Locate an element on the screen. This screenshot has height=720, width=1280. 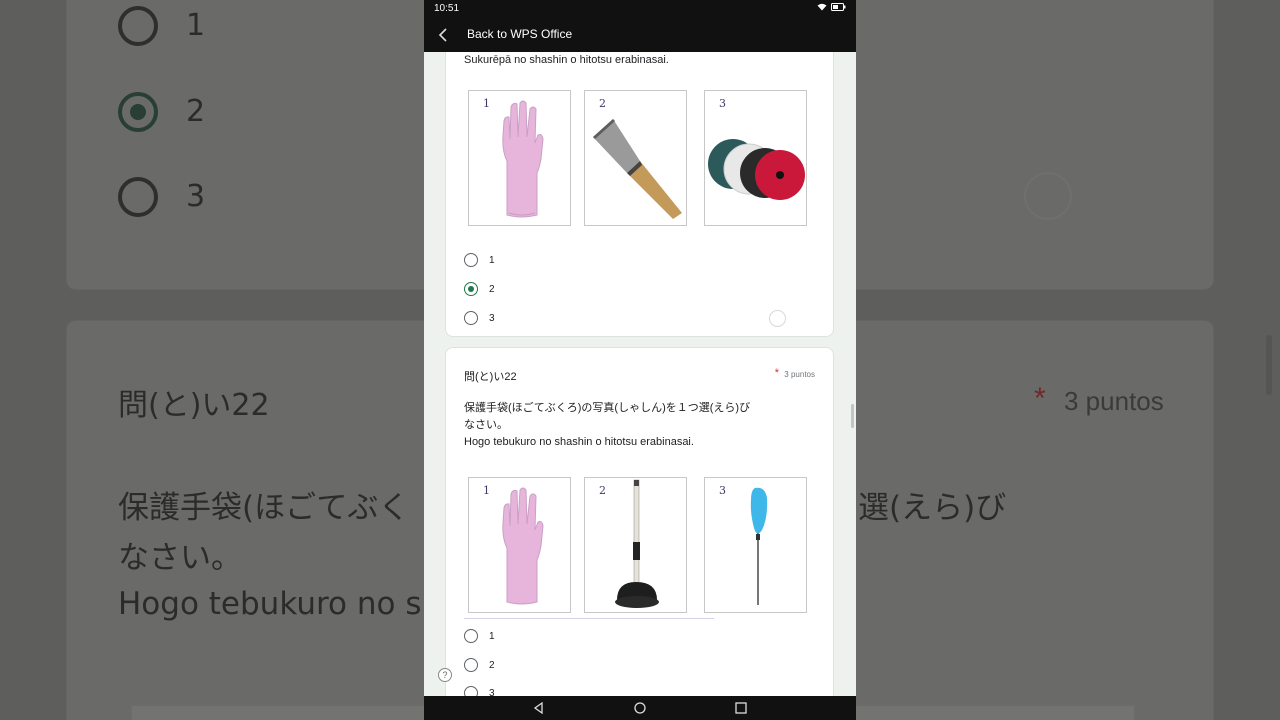
bg-scroll-indicator is located at coordinates (1269, 365).